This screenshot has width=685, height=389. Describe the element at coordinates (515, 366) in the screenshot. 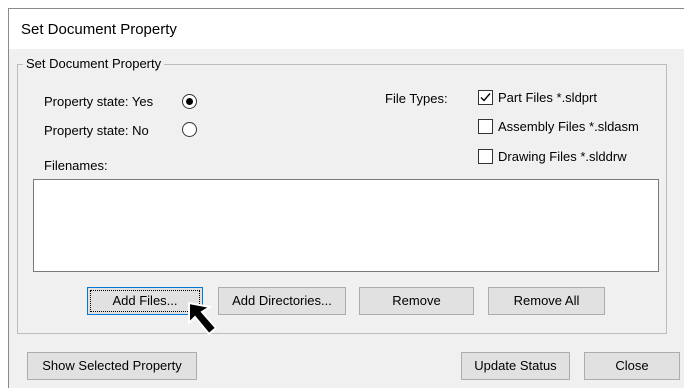

I see `update-status-button: Update Status` at that location.